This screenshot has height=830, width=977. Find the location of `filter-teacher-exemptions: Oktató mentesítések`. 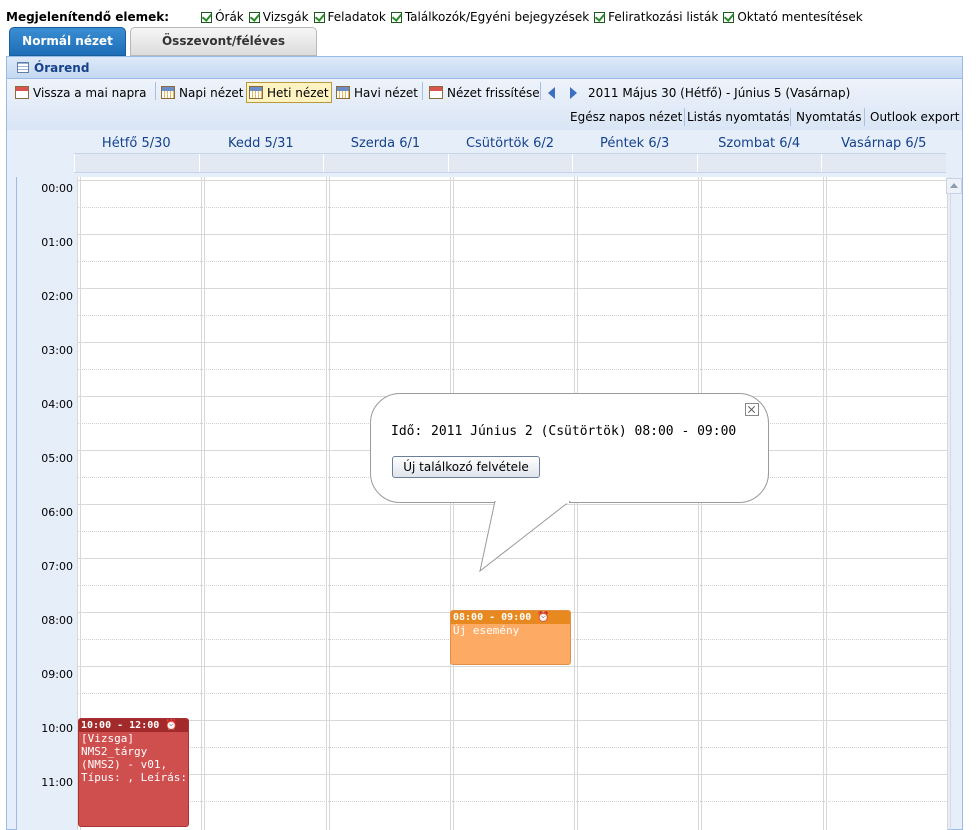

filter-teacher-exemptions: Oktató mentesítések is located at coordinates (793, 17).